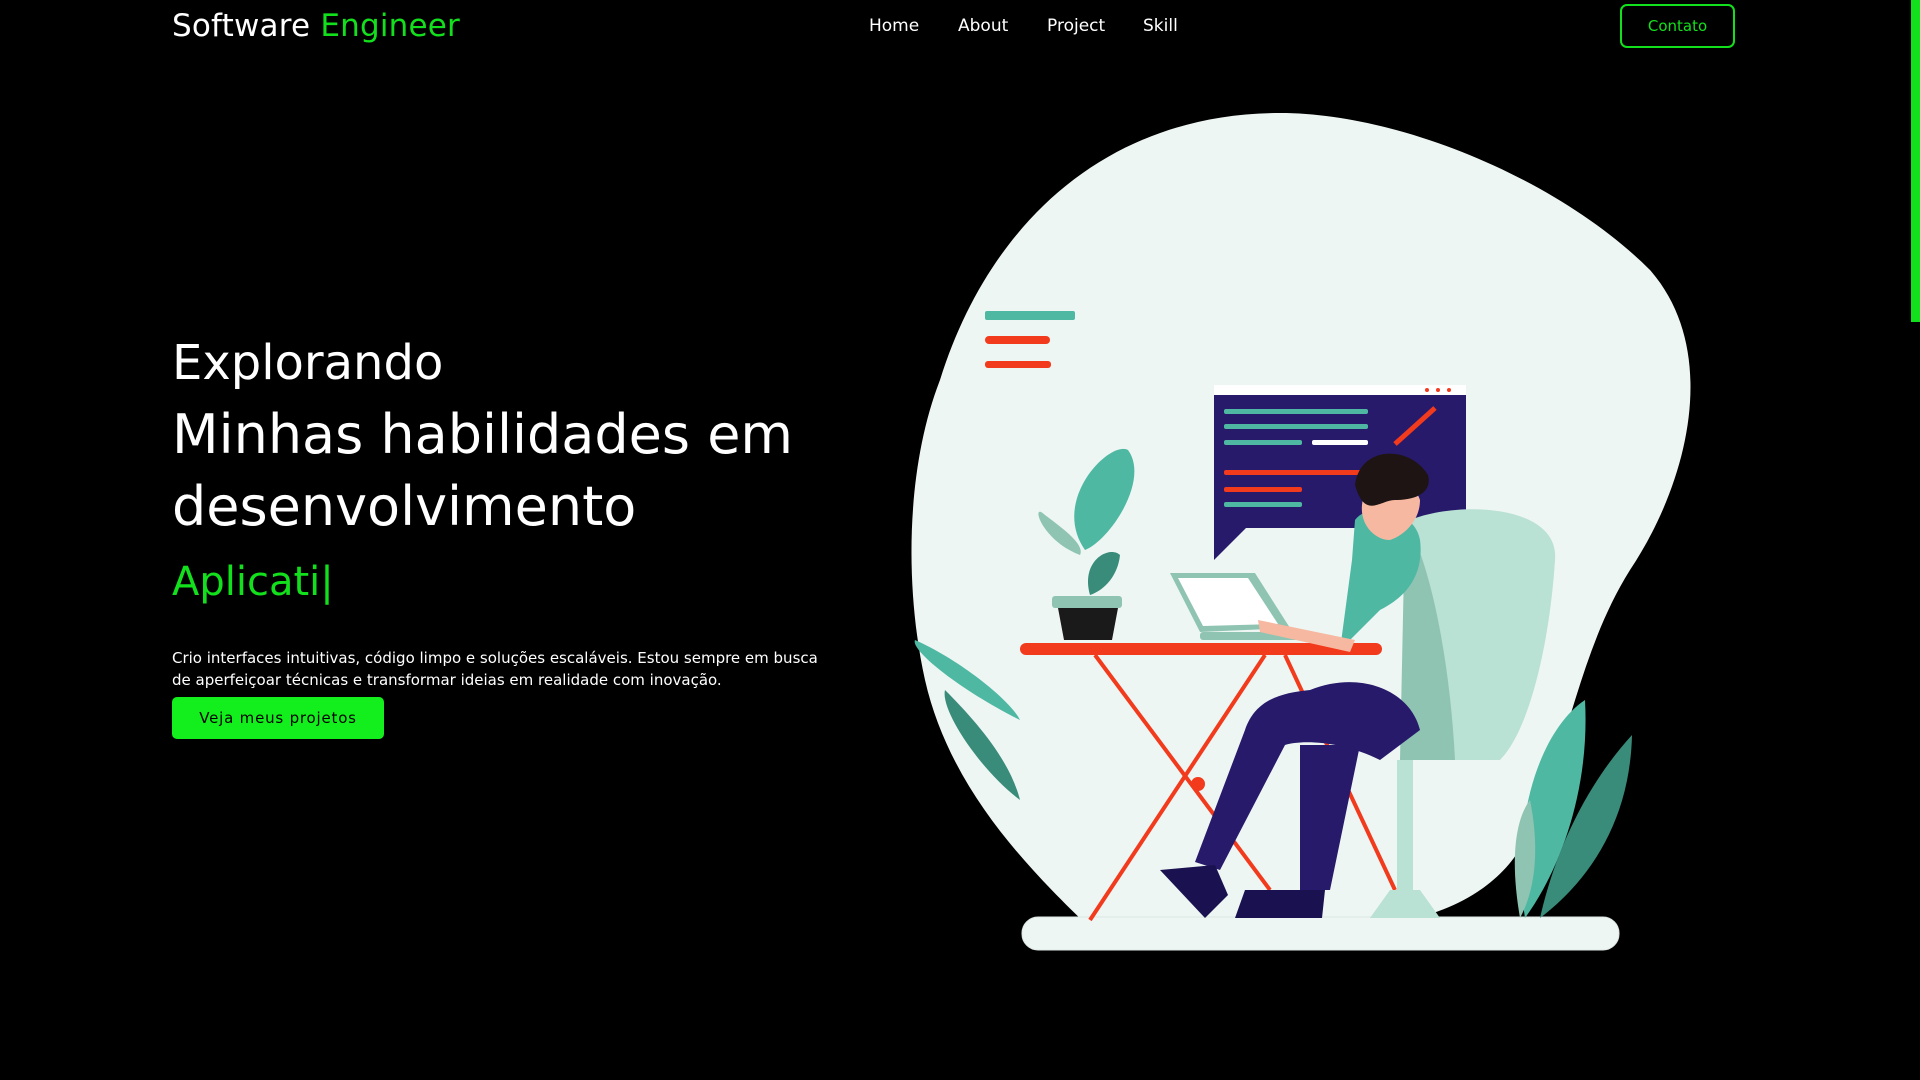 Image resolution: width=1920 pixels, height=1080 pixels. What do you see at coordinates (404, 506) in the screenshot?
I see `hero-title-line-3: desenvolvimento` at bounding box center [404, 506].